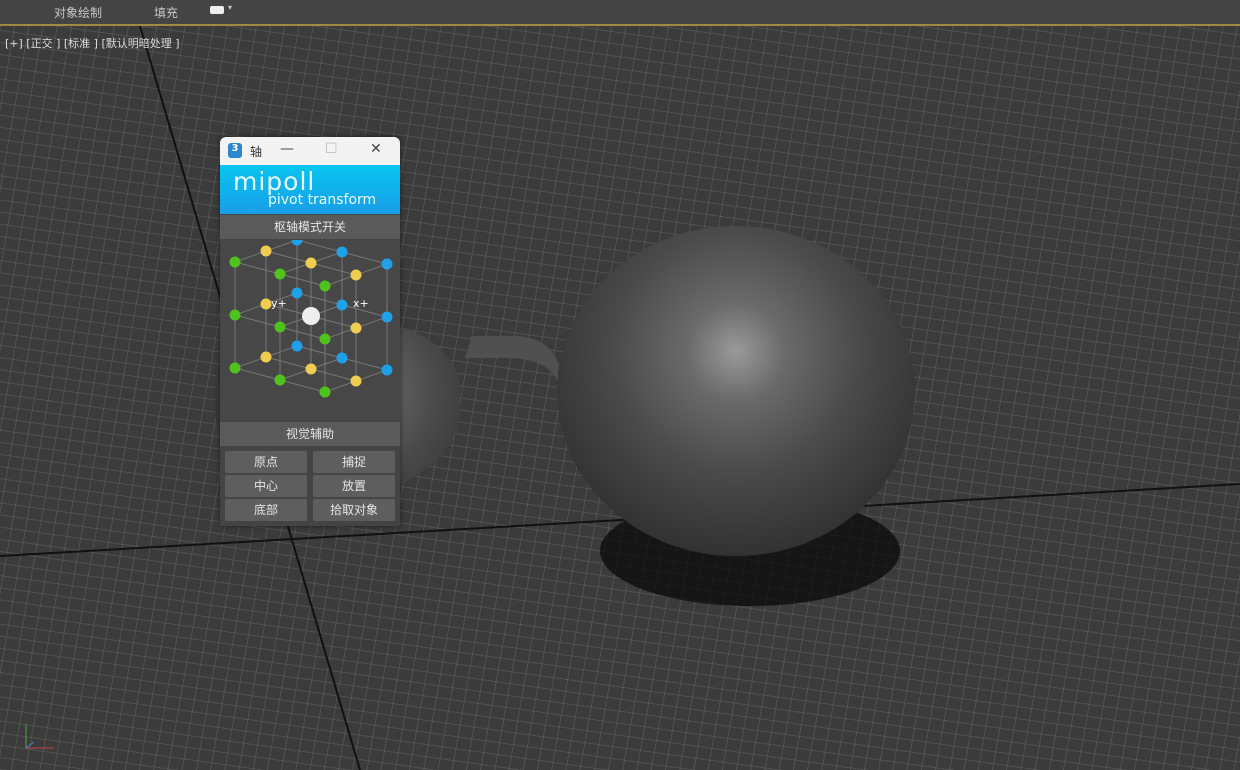  I want to click on logo-subtext: pivot transform, so click(322, 200).